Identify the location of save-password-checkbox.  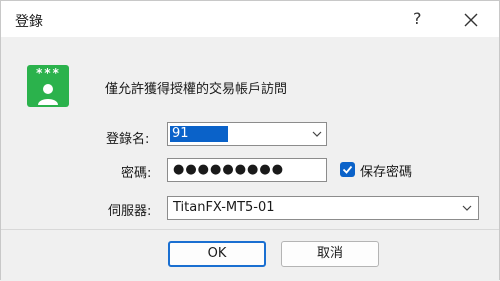
(347, 169).